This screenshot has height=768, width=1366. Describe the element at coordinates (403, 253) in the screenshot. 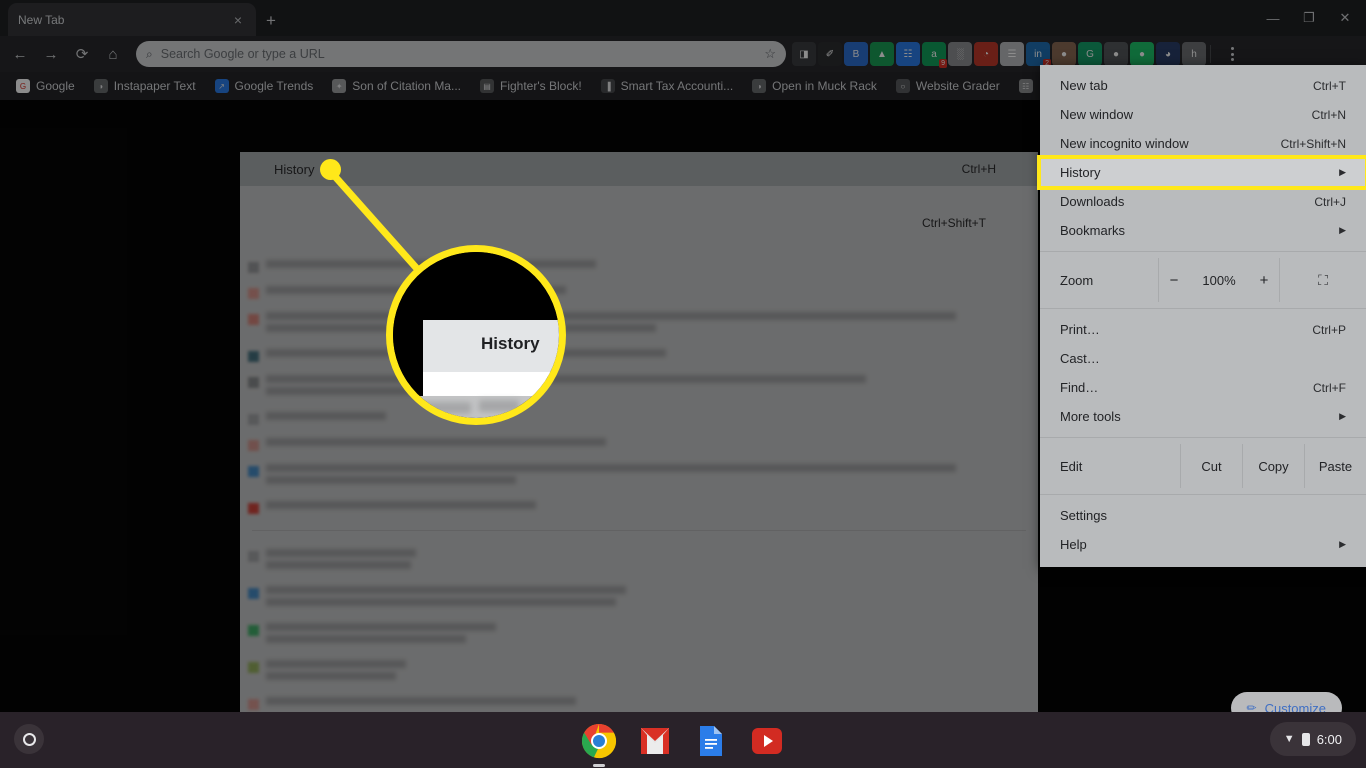

I see `callout-line` at that location.